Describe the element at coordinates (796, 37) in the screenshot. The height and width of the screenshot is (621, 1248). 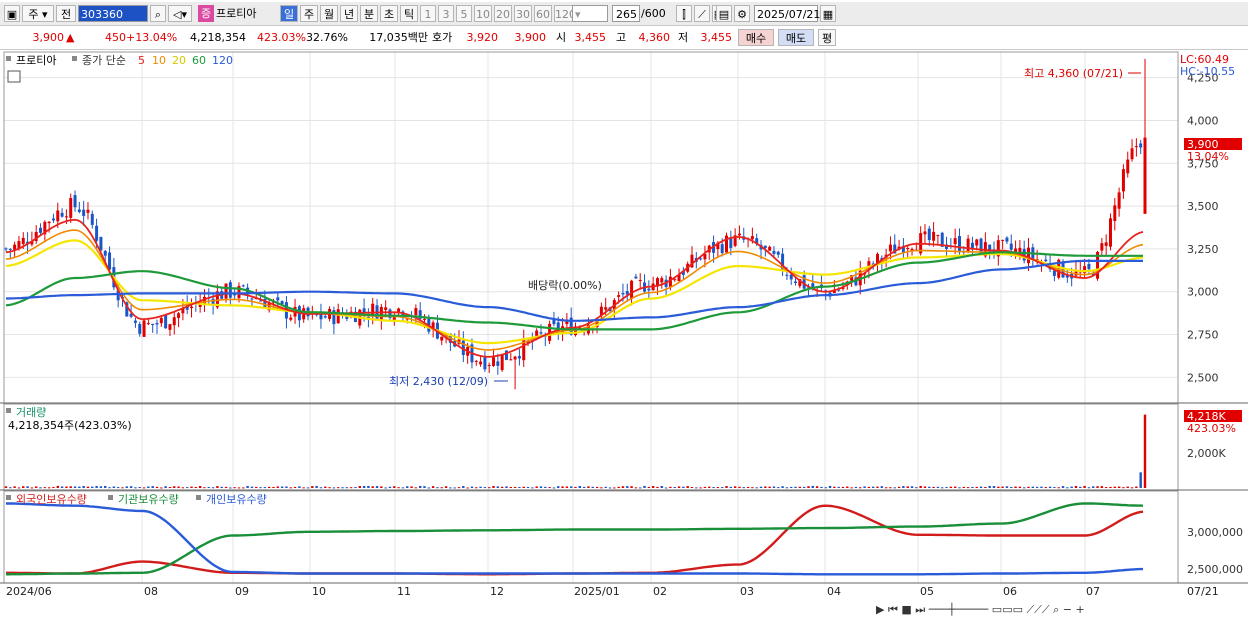
I see `sell-button: 매도` at that location.